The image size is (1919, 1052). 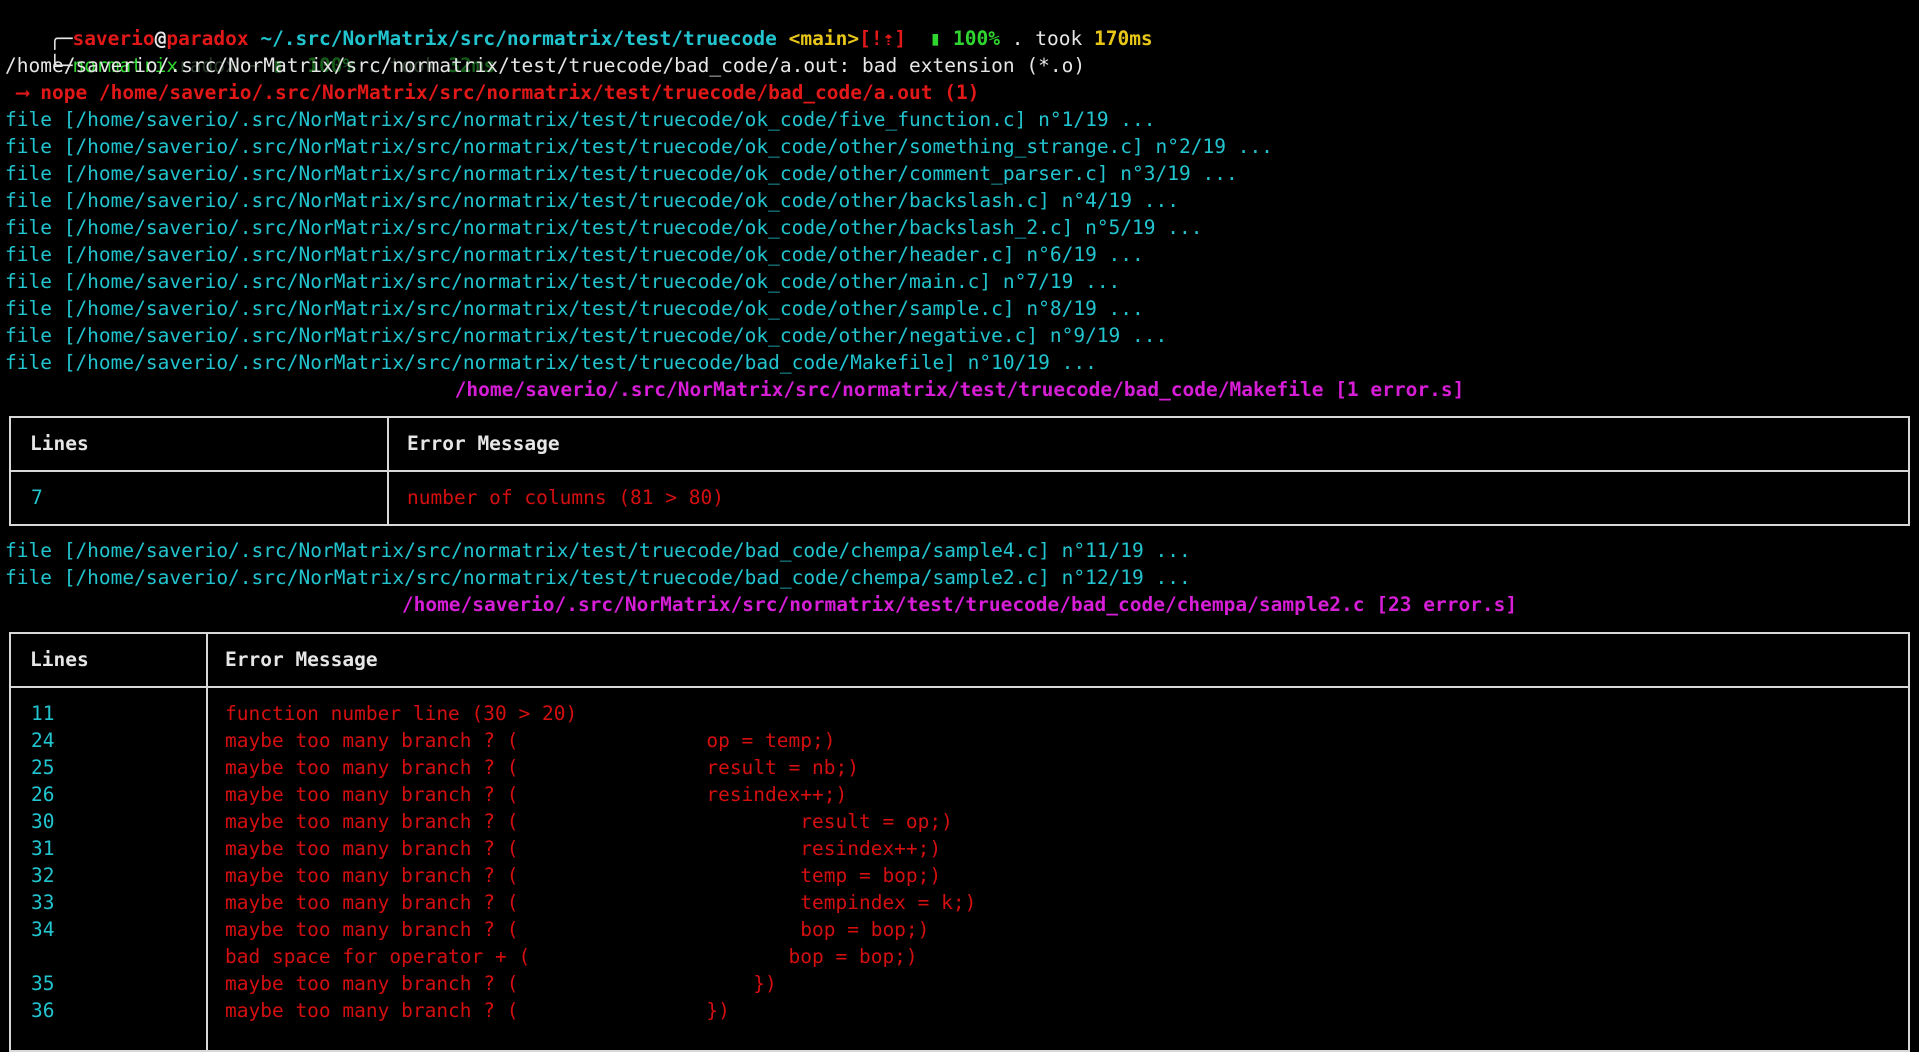 What do you see at coordinates (43, 713) in the screenshot?
I see `row-line-number: 11` at bounding box center [43, 713].